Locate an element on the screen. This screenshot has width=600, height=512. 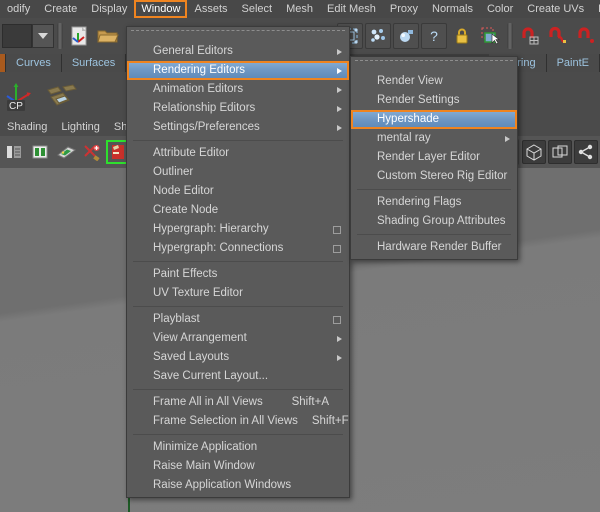
menu-item-settings-preferences: Settings/Preferences is located at coordinates (238, 127).